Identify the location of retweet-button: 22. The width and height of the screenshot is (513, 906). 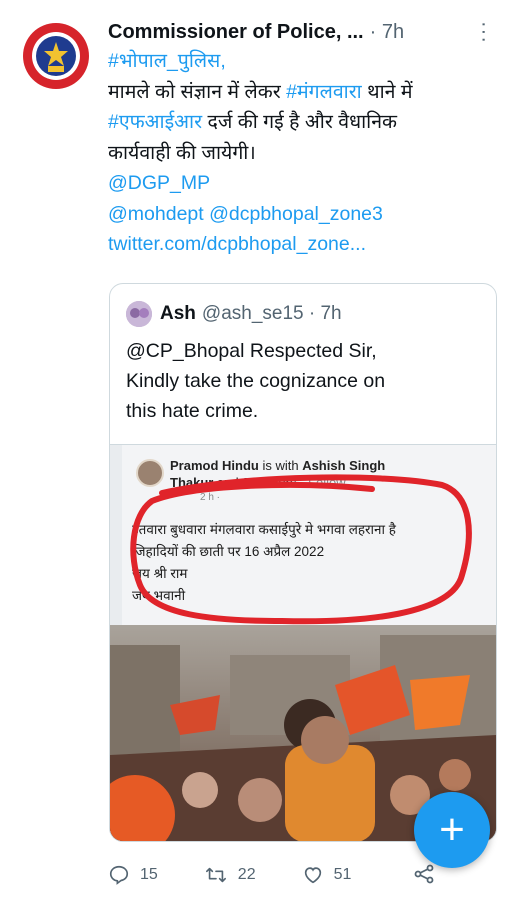
(230, 875).